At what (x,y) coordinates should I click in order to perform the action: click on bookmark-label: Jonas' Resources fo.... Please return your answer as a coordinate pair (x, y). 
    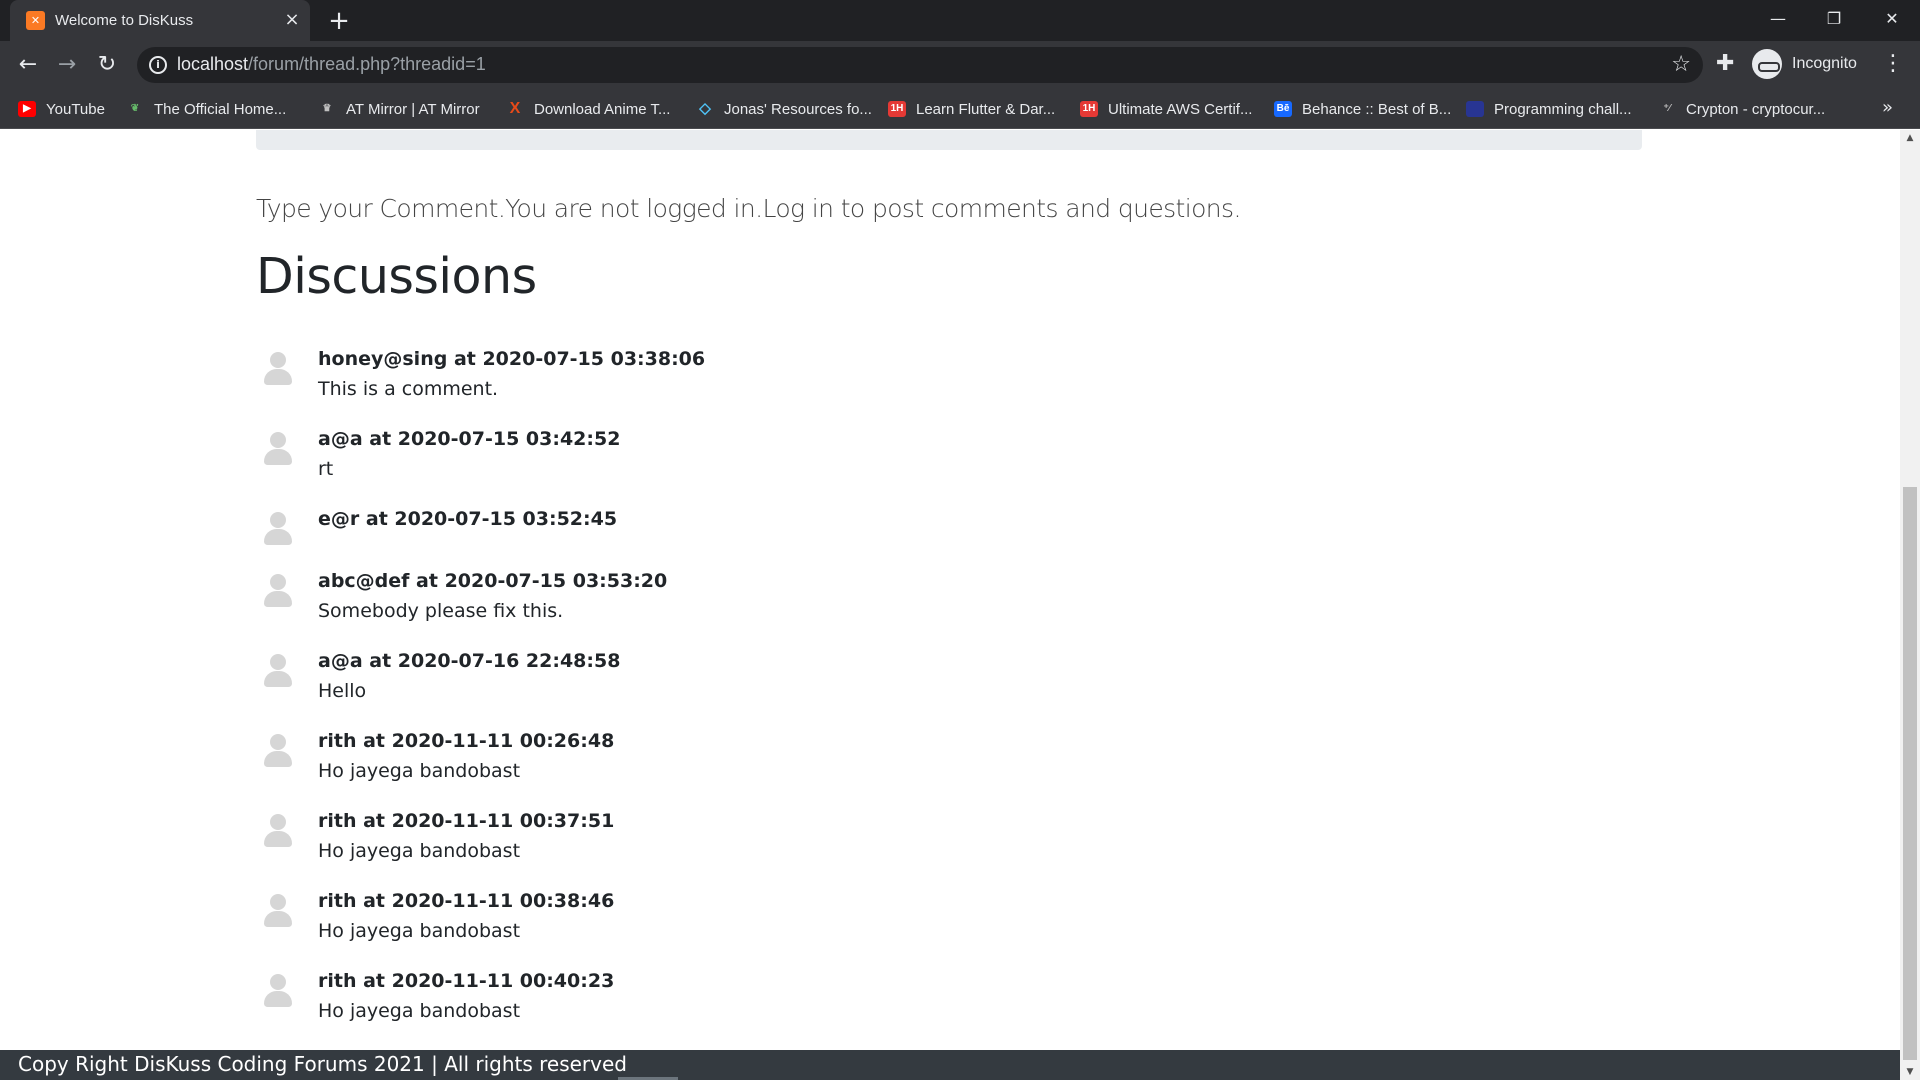
    Looking at the image, I should click on (798, 109).